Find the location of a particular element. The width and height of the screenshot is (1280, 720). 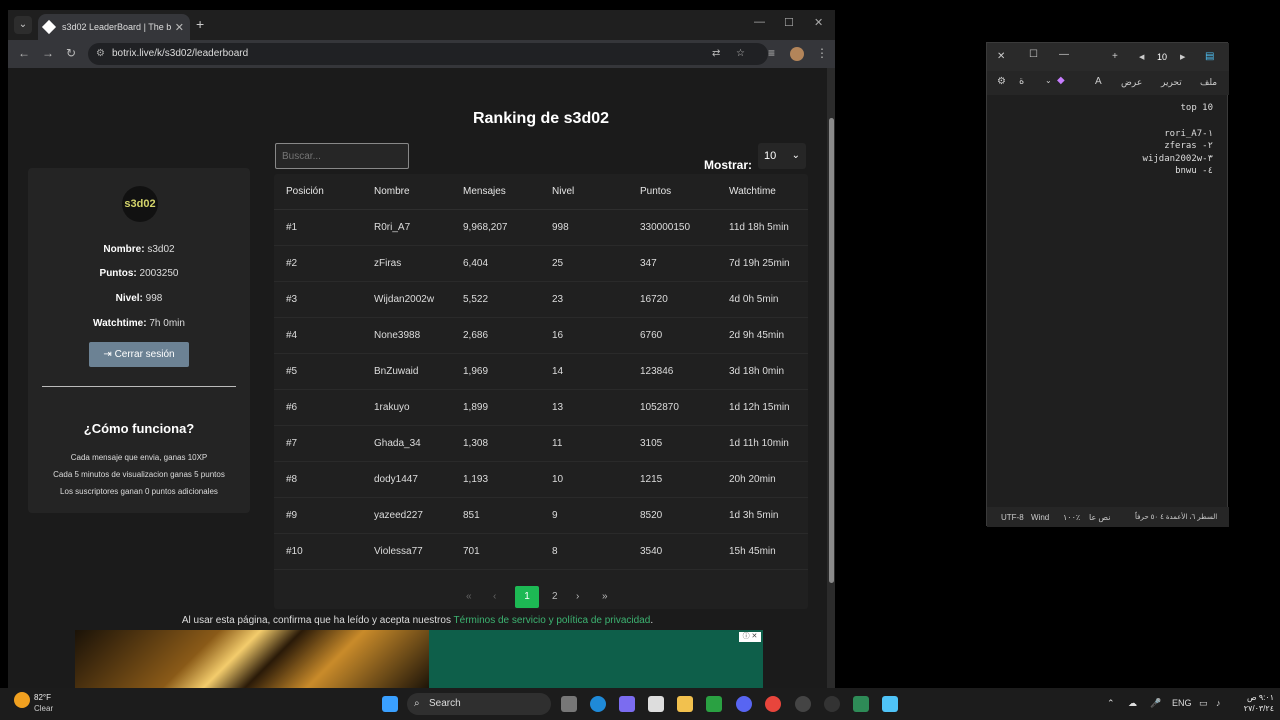

menu-kebab-icon: ⋮ is located at coordinates (822, 53).